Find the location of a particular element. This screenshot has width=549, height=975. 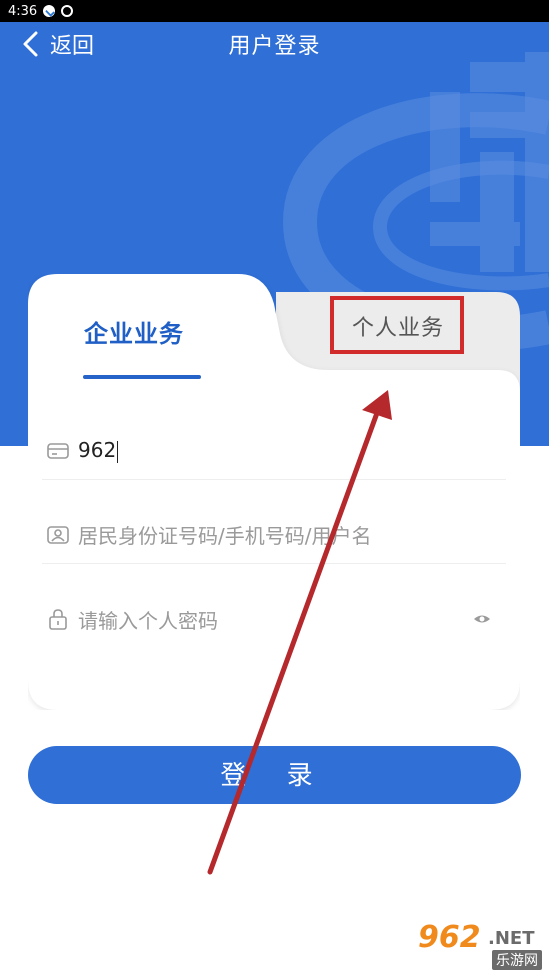

account-value: 962 is located at coordinates (97, 450).